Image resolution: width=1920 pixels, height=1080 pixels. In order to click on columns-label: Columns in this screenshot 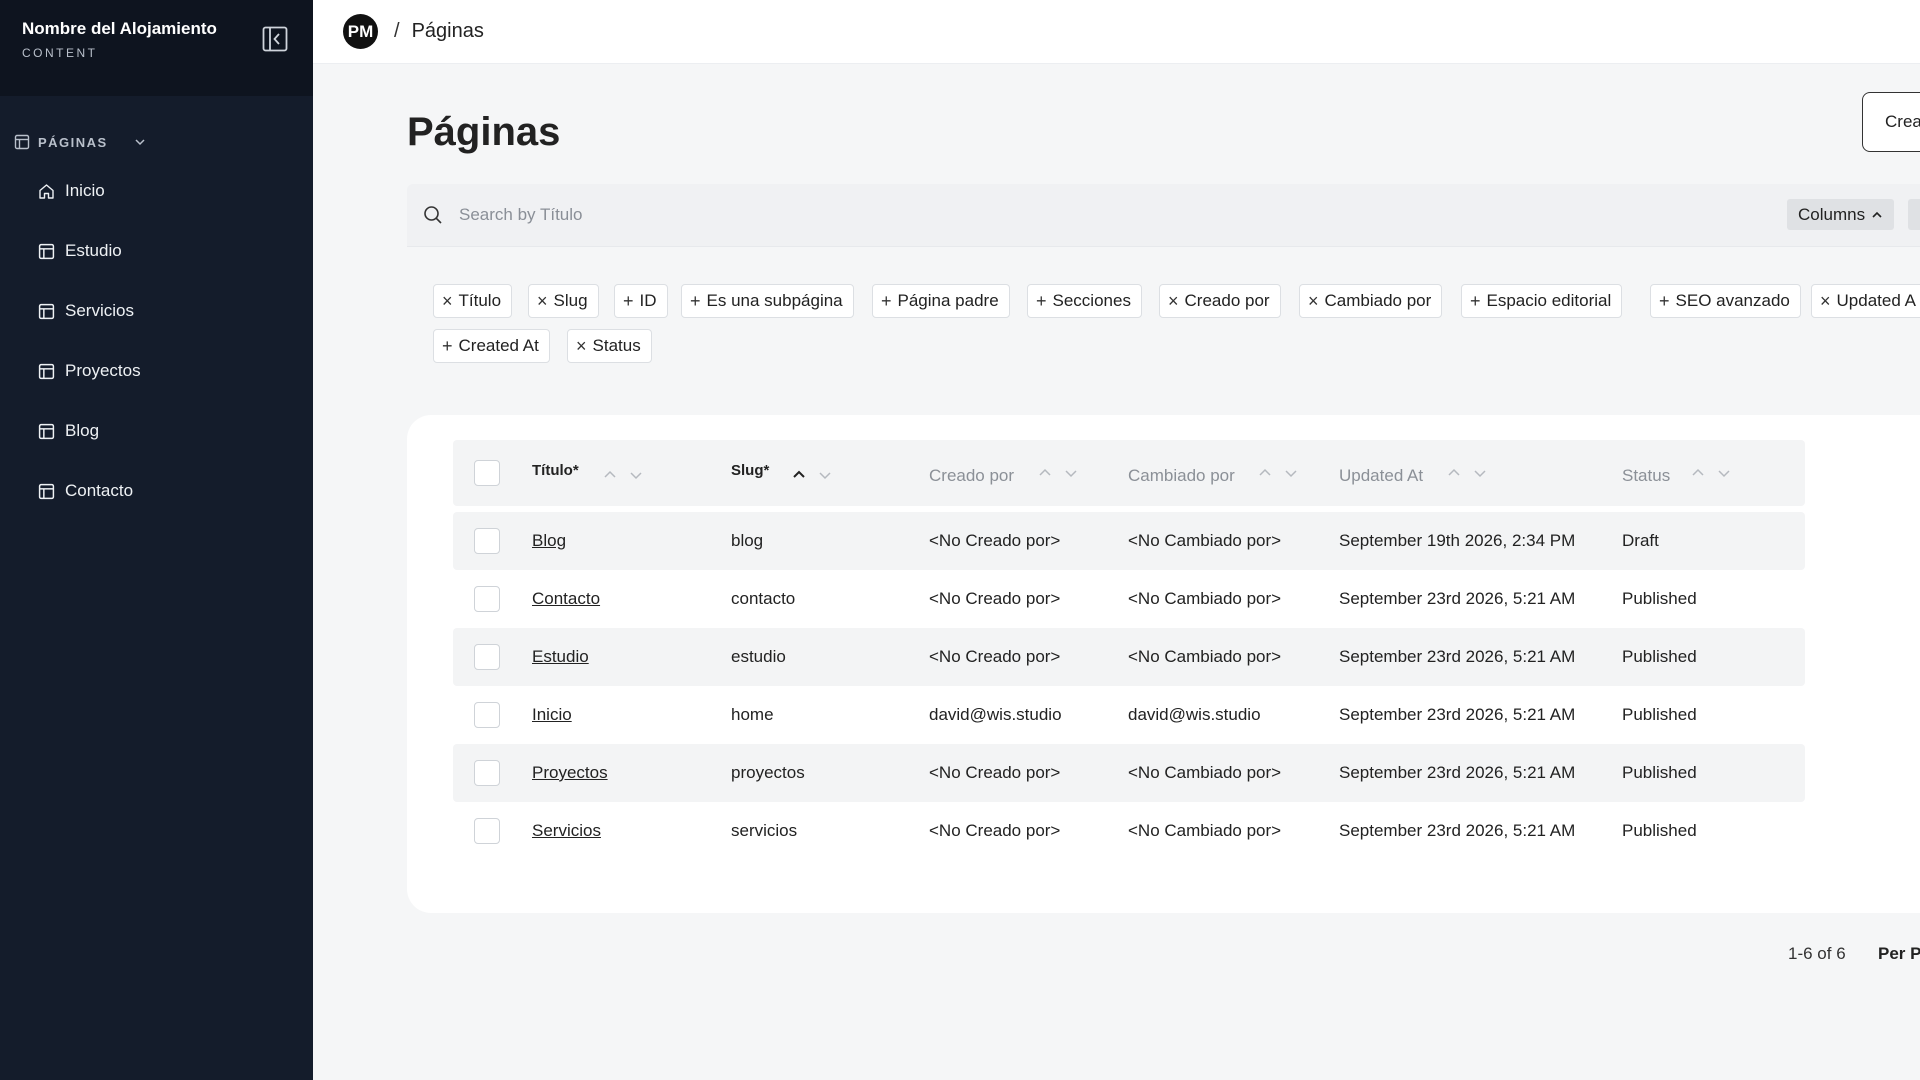, I will do `click(1832, 214)`.